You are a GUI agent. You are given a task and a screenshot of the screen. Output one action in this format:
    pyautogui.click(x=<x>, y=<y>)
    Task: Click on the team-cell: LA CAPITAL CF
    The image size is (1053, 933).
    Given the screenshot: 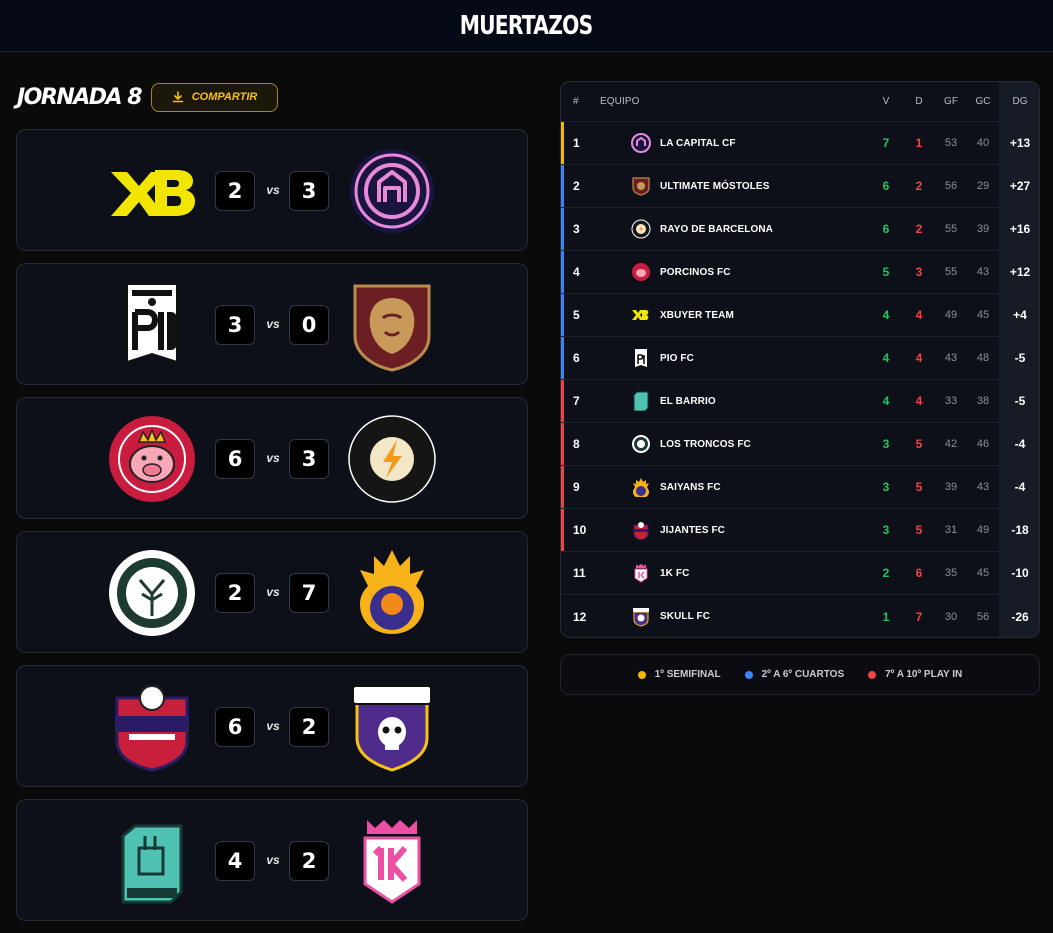 What is the action you would take?
    pyautogui.click(x=751, y=143)
    